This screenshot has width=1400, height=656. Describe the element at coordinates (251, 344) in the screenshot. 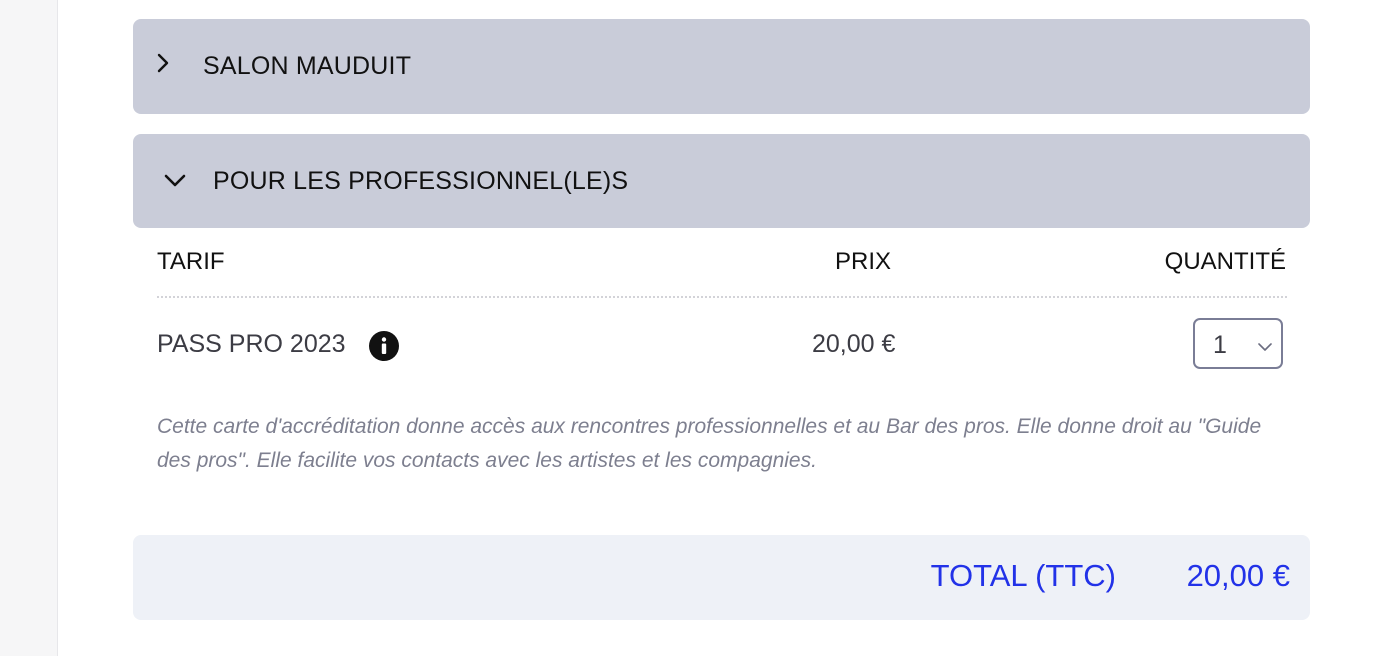

I see `tarif-name: PASS PRO 2023` at that location.